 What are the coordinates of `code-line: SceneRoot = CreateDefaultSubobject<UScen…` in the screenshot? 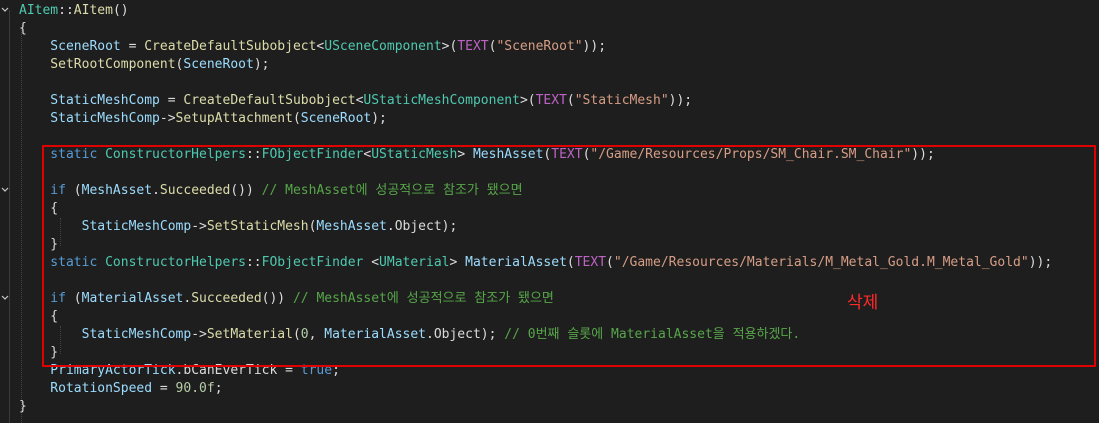 It's located at (312, 47).